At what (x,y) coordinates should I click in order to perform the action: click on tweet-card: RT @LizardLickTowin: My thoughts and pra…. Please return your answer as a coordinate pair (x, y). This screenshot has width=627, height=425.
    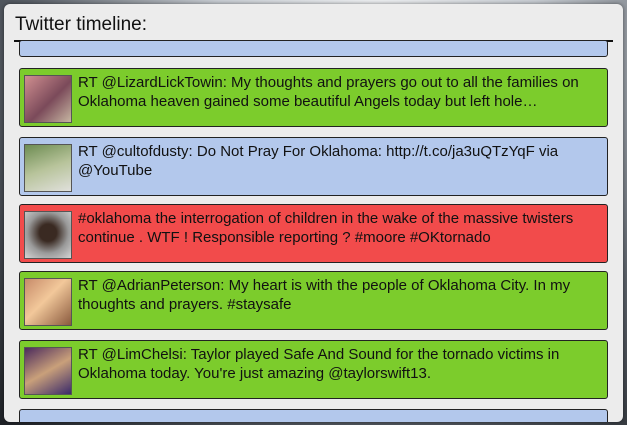
    Looking at the image, I should click on (313, 97).